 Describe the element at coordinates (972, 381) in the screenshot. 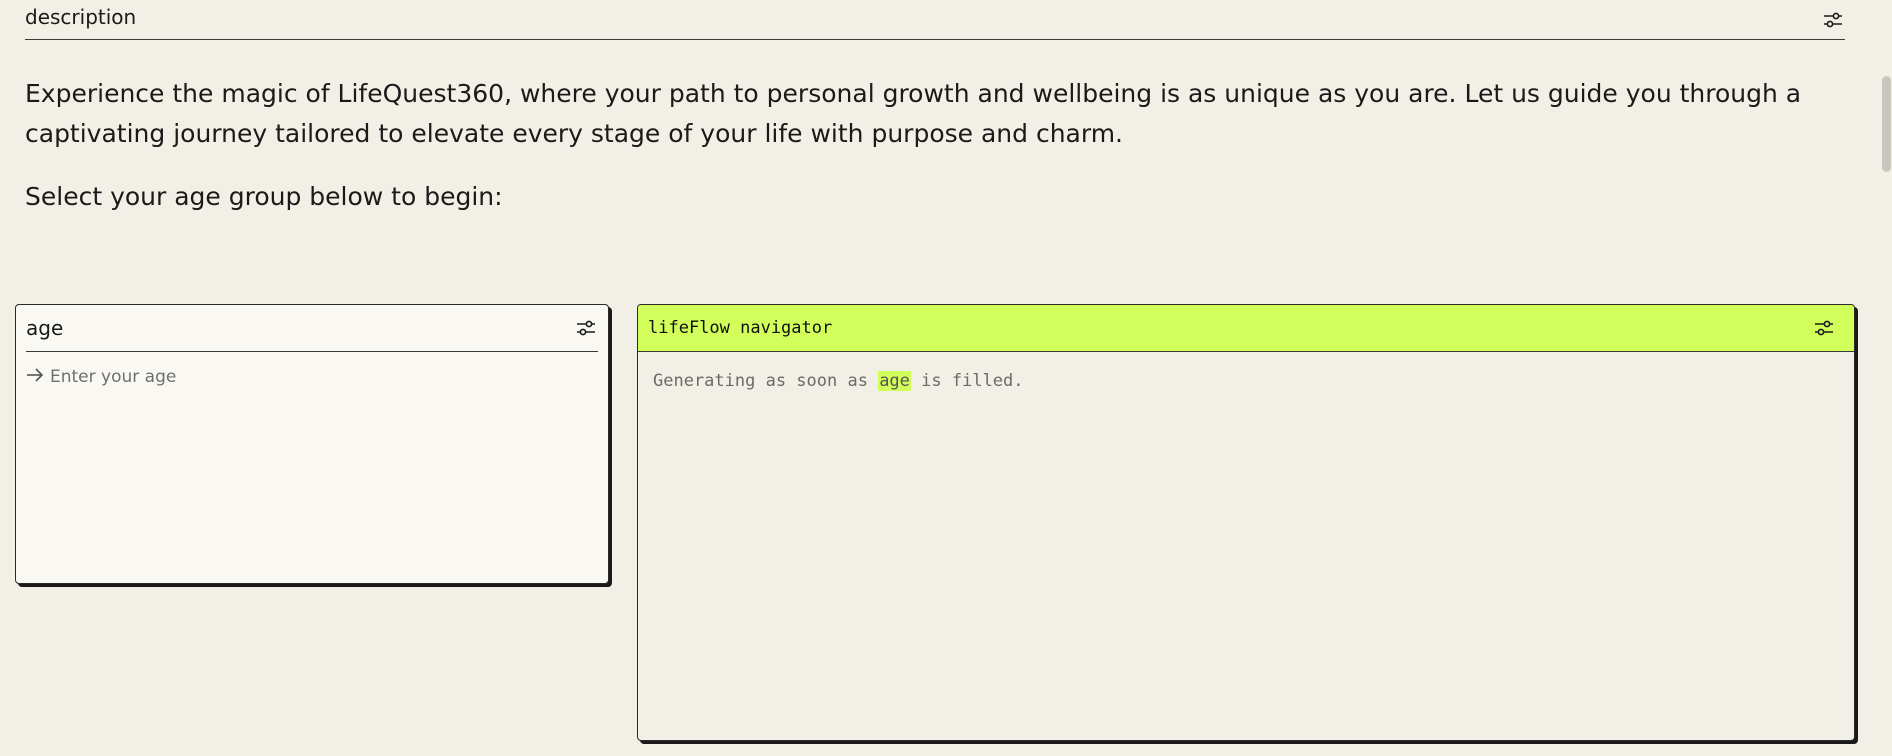

I see `status-suffix: is filled.` at that location.